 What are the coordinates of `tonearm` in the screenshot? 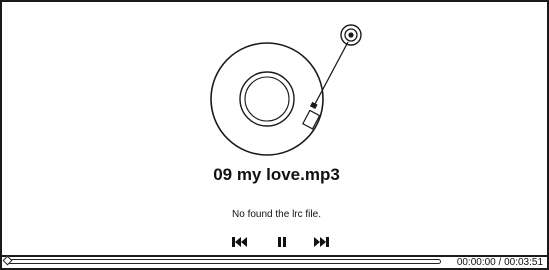 It's located at (331, 73).